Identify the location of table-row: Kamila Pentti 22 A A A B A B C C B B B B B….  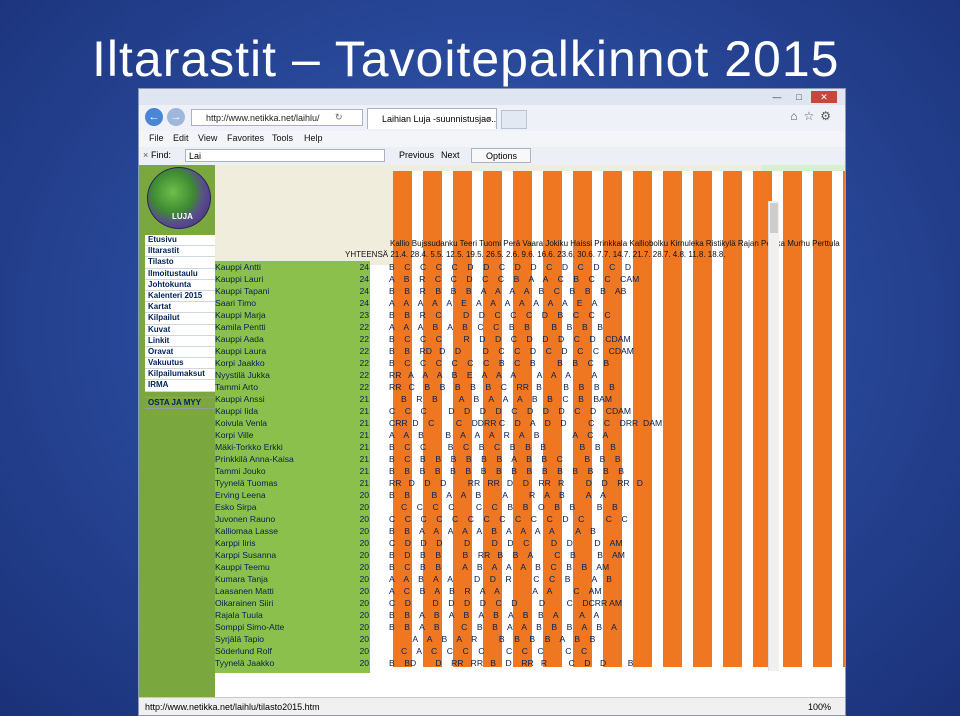
(488, 327).